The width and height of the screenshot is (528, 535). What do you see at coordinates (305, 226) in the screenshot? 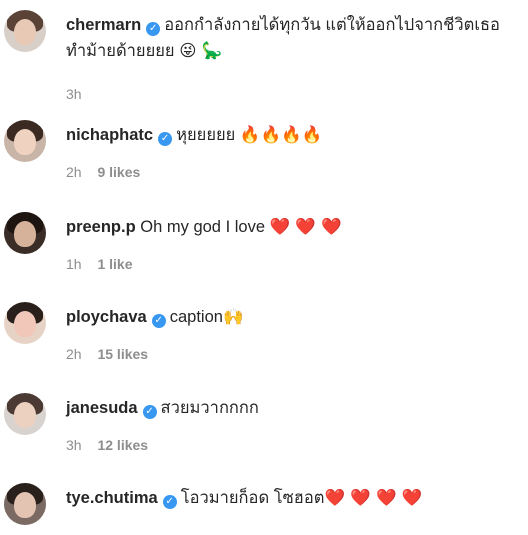
I see `heart-emoji-group: ❤️ ❤️ ❤️` at bounding box center [305, 226].